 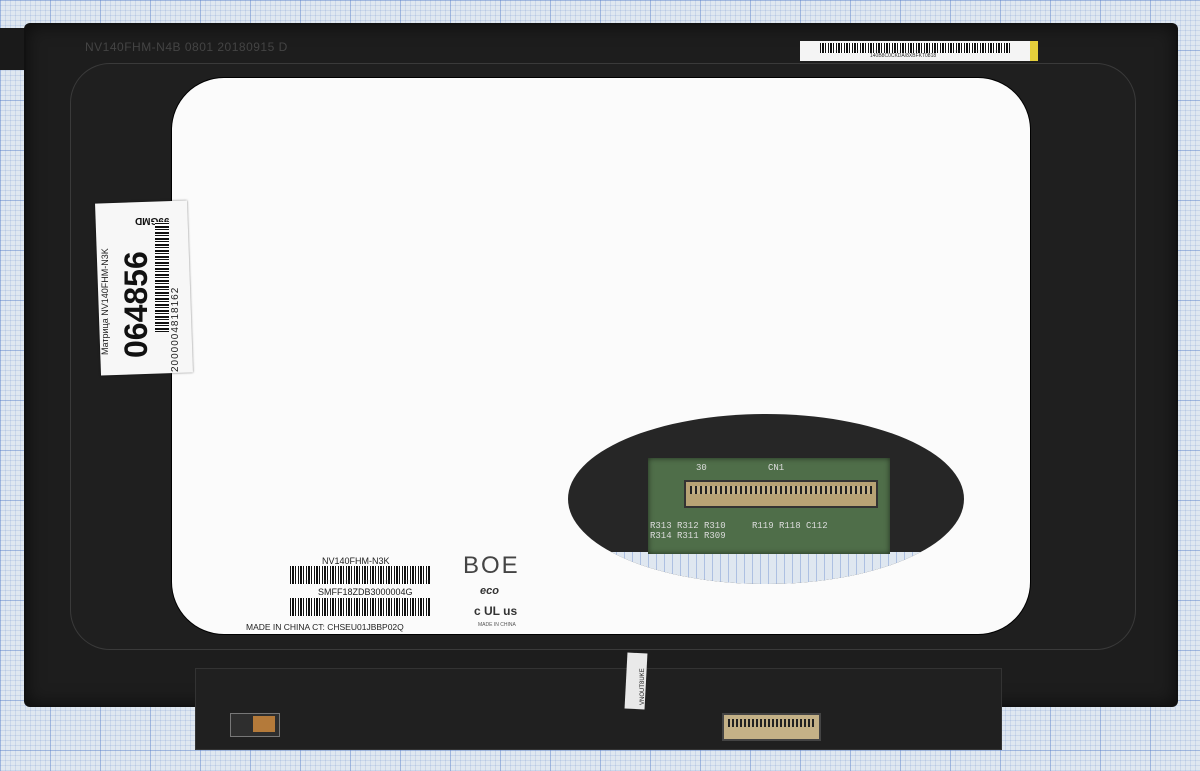 What do you see at coordinates (781, 490) in the screenshot?
I see `connector-pins` at bounding box center [781, 490].